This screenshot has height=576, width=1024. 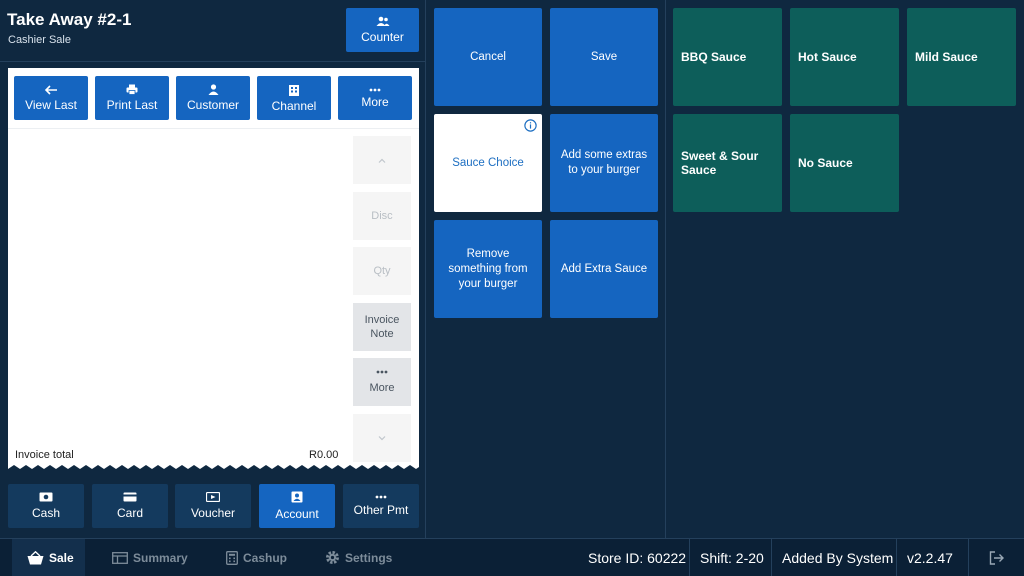 I want to click on sauce-tile-sweet-sour: Sweet & Sour Sauce, so click(x=727, y=163).